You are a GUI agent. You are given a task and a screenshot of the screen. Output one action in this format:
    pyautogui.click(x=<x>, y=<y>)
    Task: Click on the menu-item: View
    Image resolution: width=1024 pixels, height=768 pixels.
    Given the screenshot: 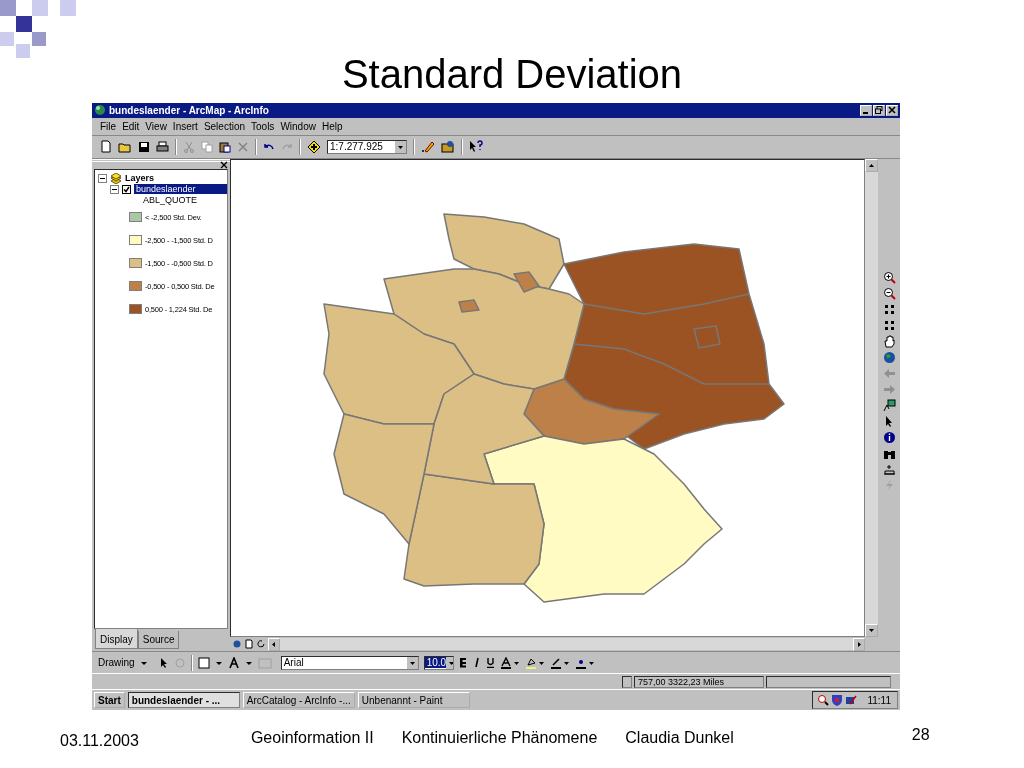 What is the action you would take?
    pyautogui.click(x=156, y=126)
    